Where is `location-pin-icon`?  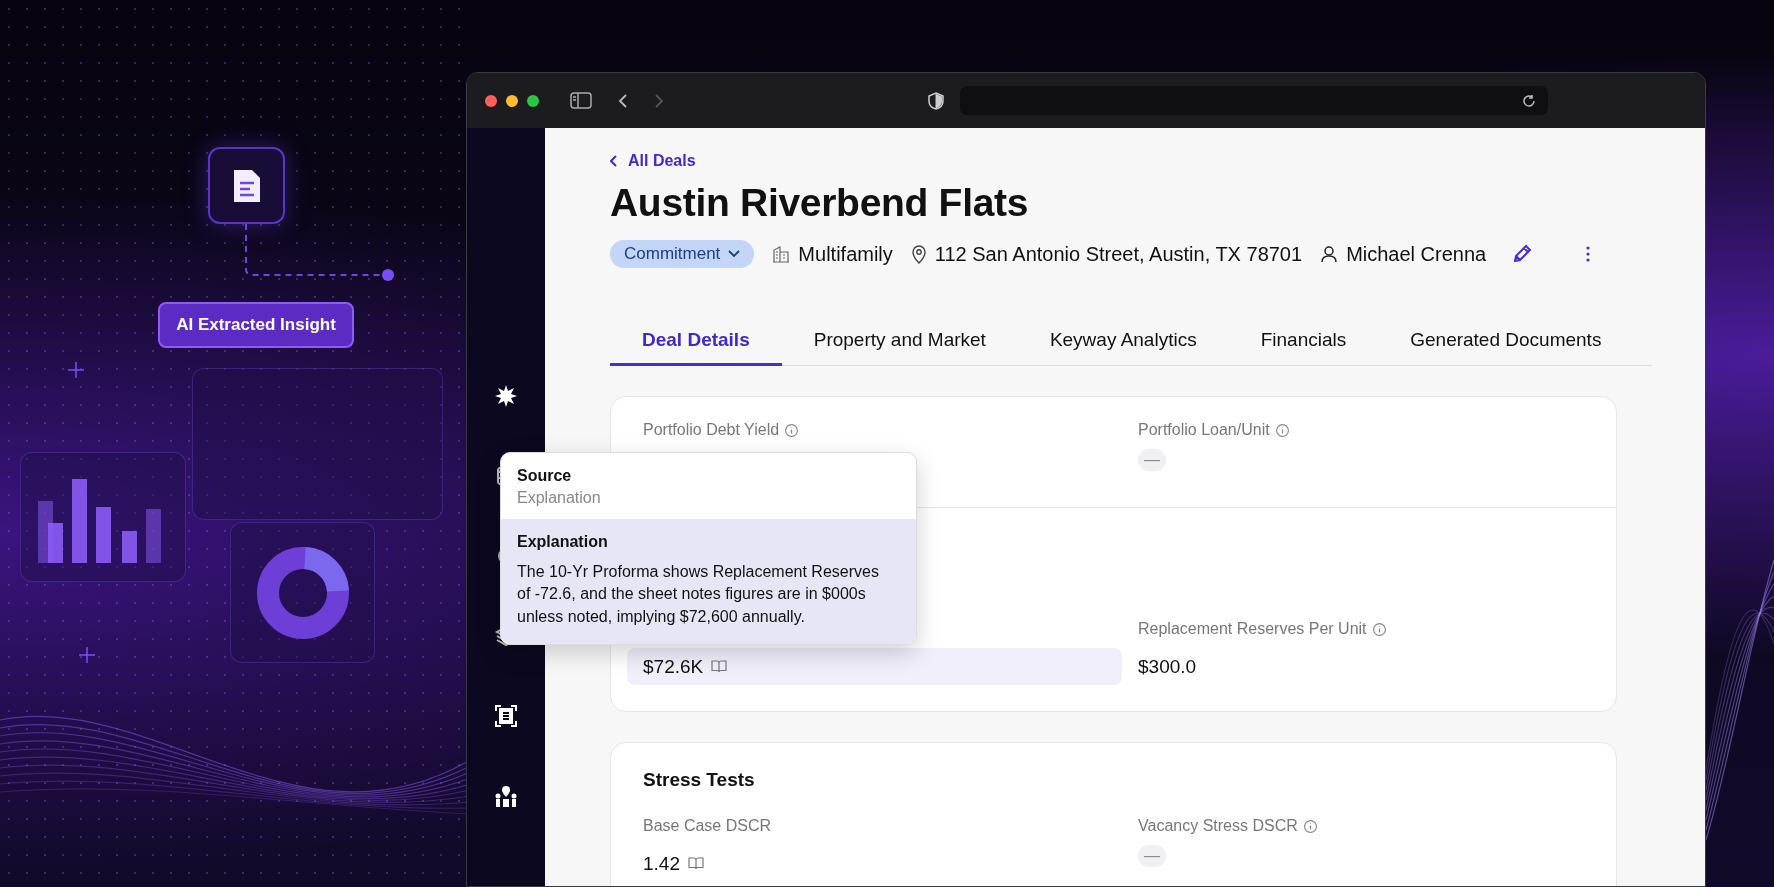
location-pin-icon is located at coordinates (918, 254).